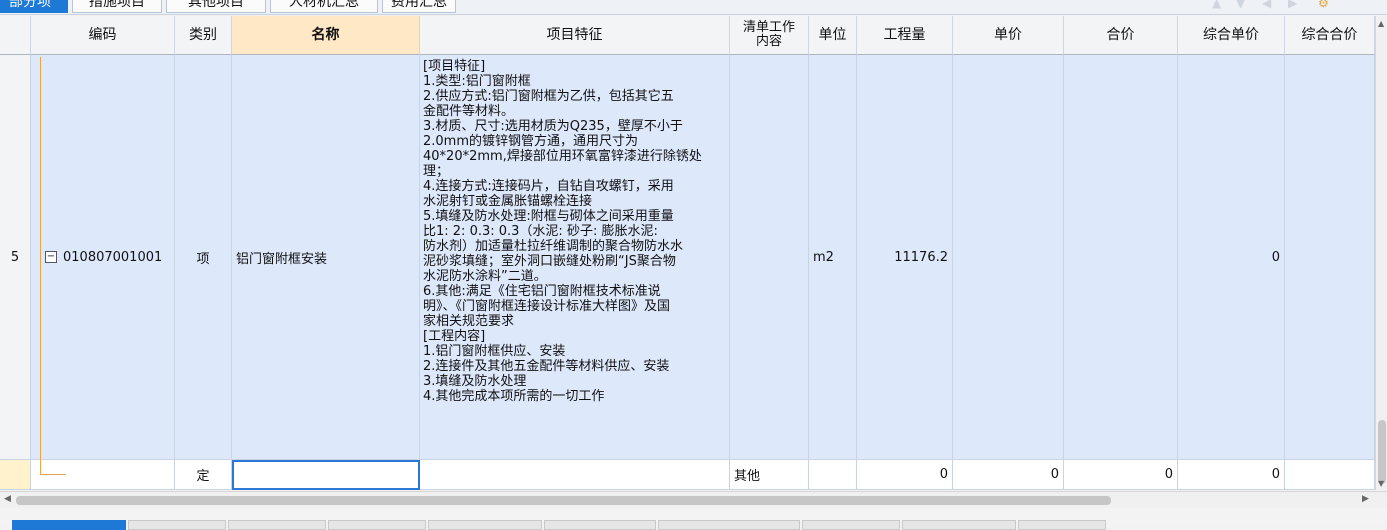  Describe the element at coordinates (113, 257) in the screenshot. I see `code-text: 010807001001` at that location.